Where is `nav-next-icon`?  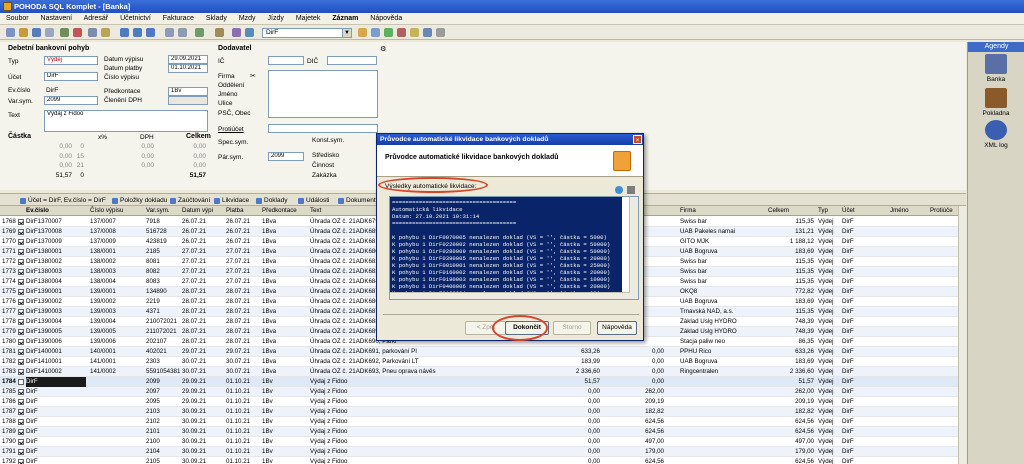
nav-next-icon is located at coordinates (150, 32).